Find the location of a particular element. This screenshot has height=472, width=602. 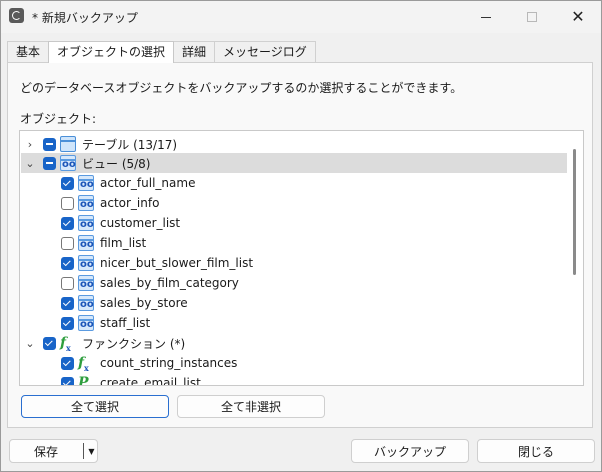

tree-item-label: actor_info is located at coordinates (130, 203).